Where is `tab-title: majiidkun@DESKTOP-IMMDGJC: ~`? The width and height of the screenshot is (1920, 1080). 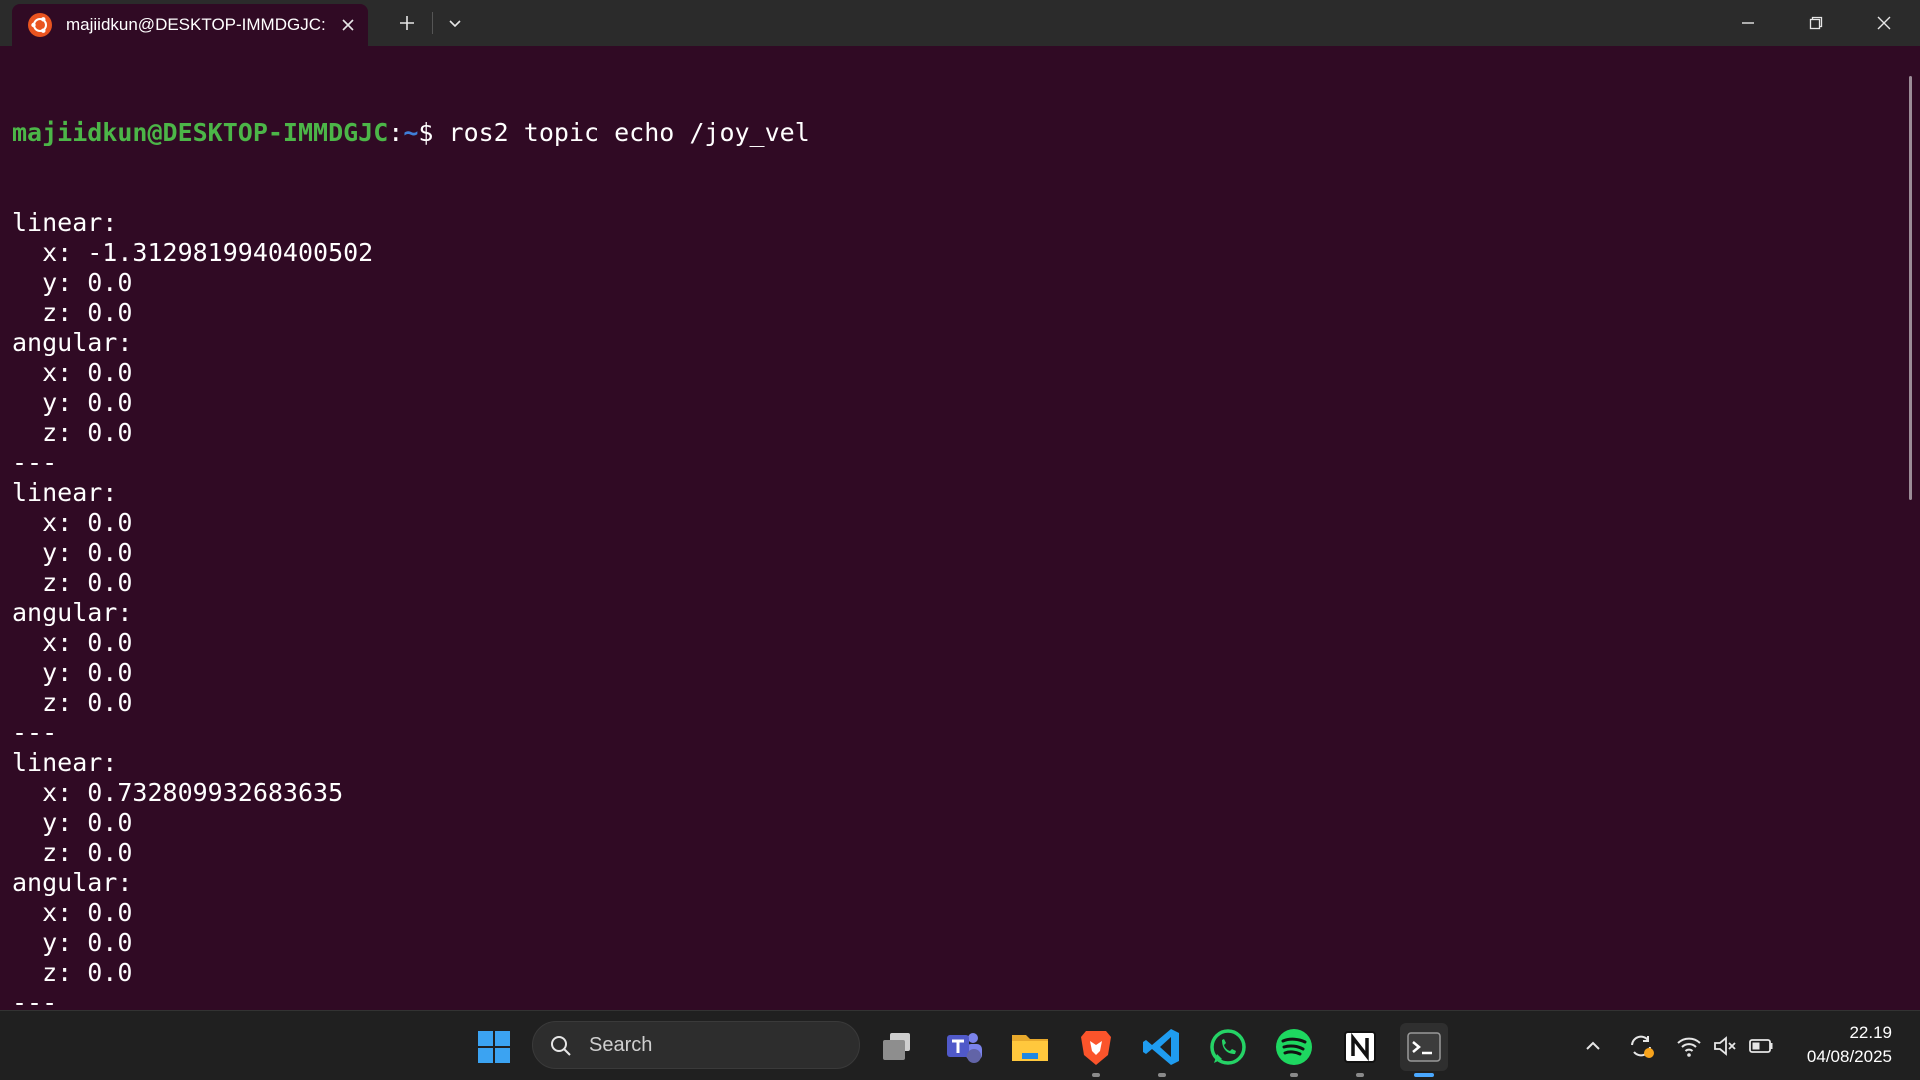 tab-title: majiidkun@DESKTOP-IMMDGJC: ~ is located at coordinates (196, 24).